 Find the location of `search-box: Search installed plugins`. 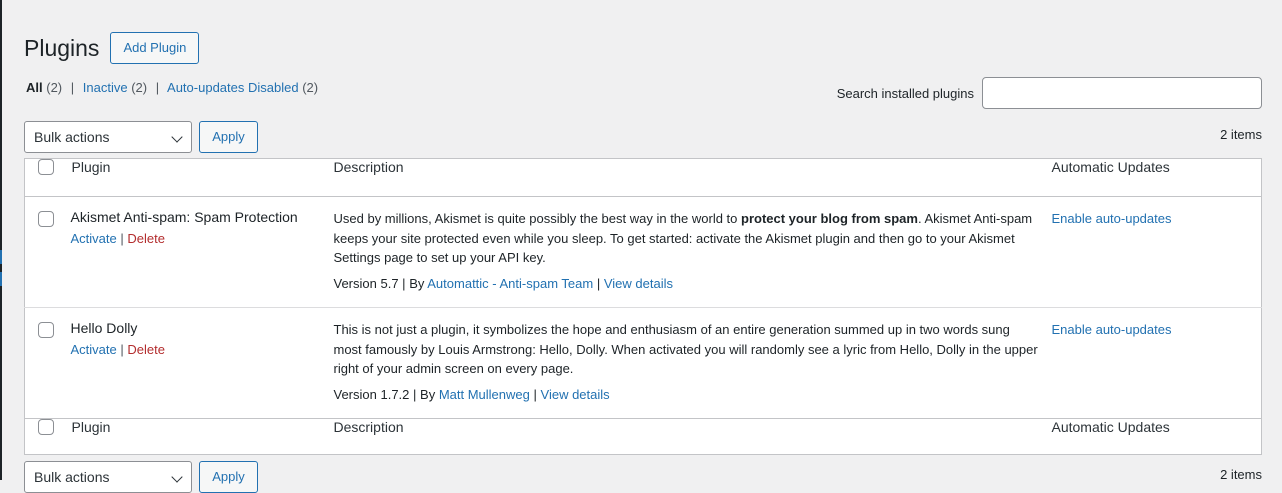

search-box: Search installed plugins is located at coordinates (1049, 93).